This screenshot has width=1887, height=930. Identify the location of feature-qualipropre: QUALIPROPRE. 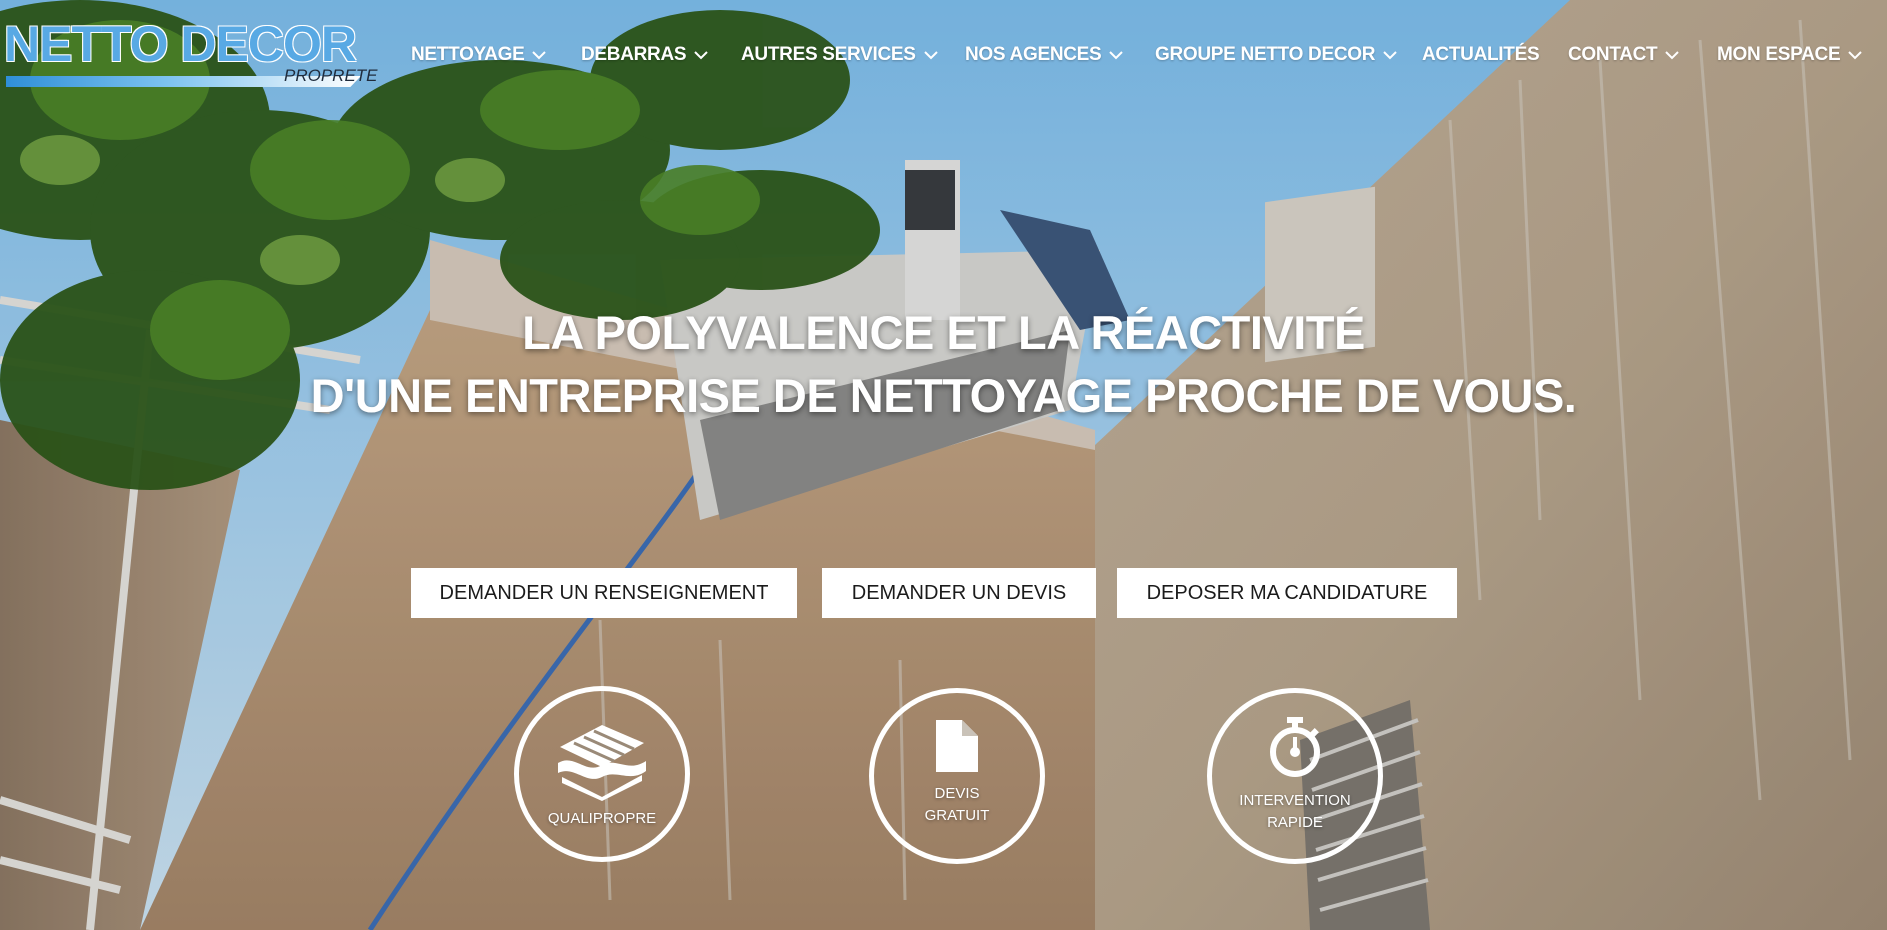
(602, 774).